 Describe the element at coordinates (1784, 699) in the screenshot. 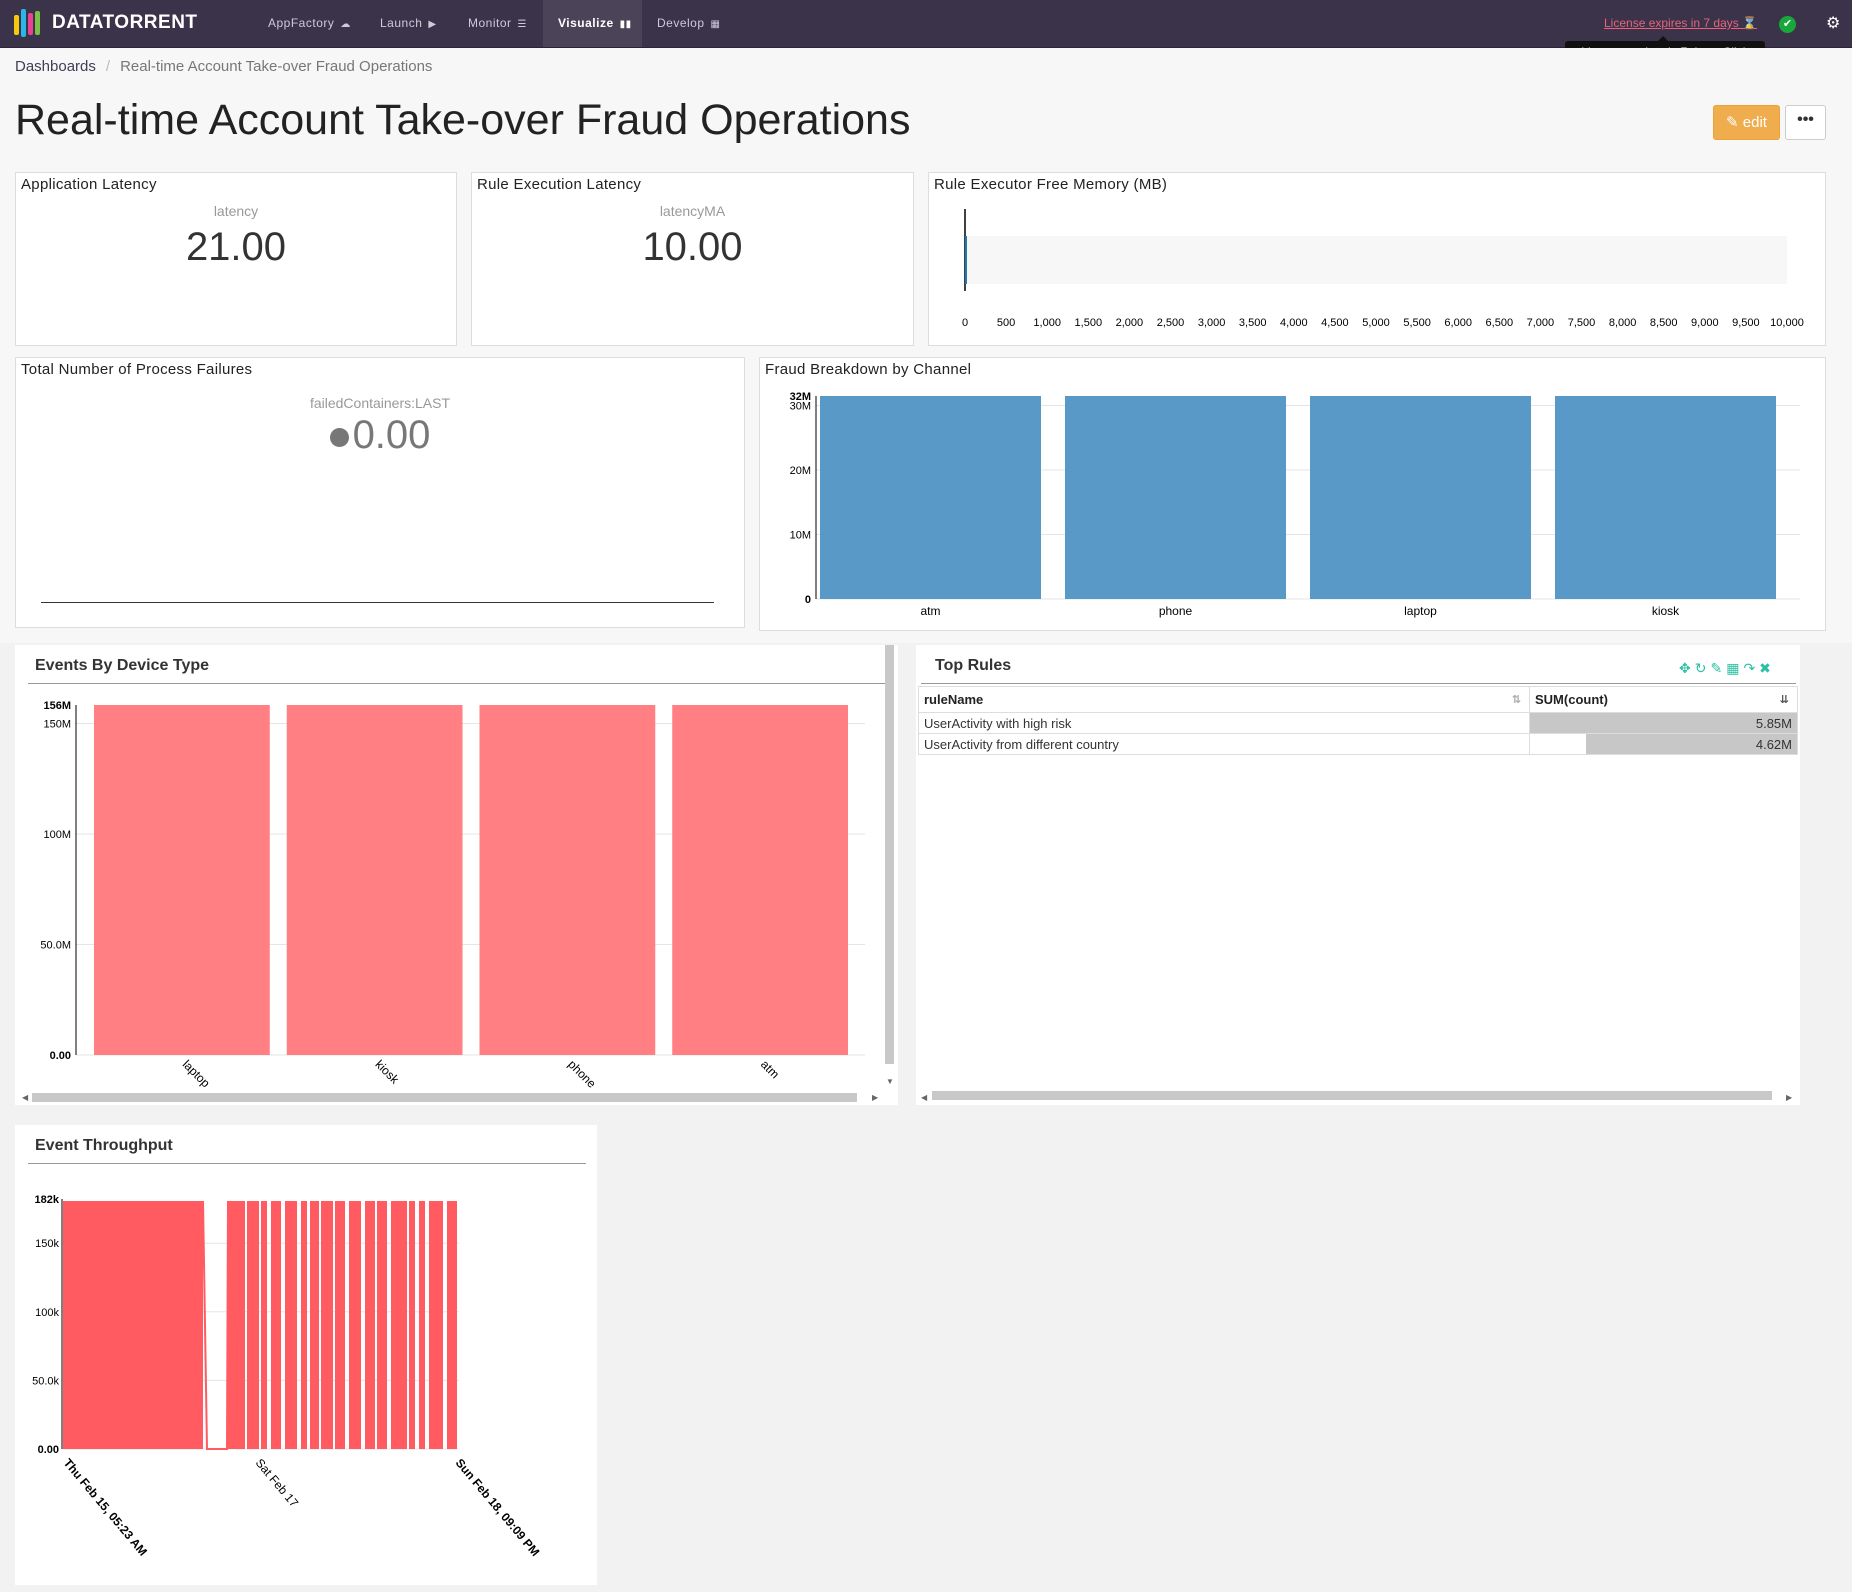

I see `sort-desc-icon: ⇊` at that location.